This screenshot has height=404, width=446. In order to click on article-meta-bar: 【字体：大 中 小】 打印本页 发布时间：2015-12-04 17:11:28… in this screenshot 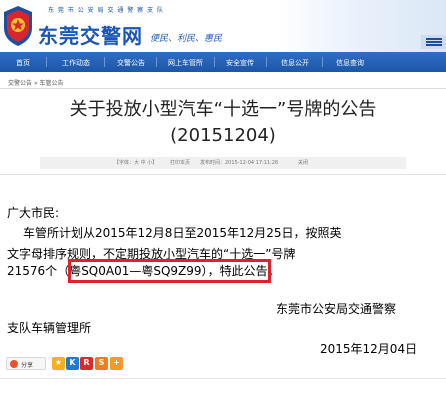, I will do `click(223, 163)`.